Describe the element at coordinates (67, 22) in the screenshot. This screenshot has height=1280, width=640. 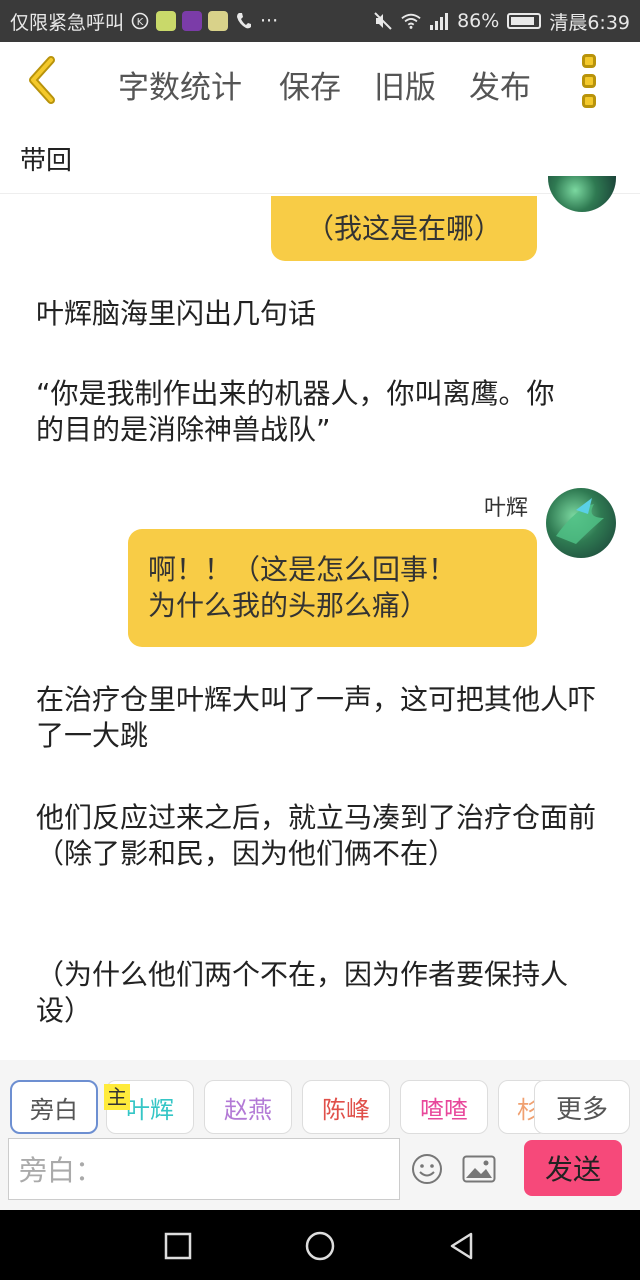
I see `carrier-text: 仅限紧急呼叫` at that location.